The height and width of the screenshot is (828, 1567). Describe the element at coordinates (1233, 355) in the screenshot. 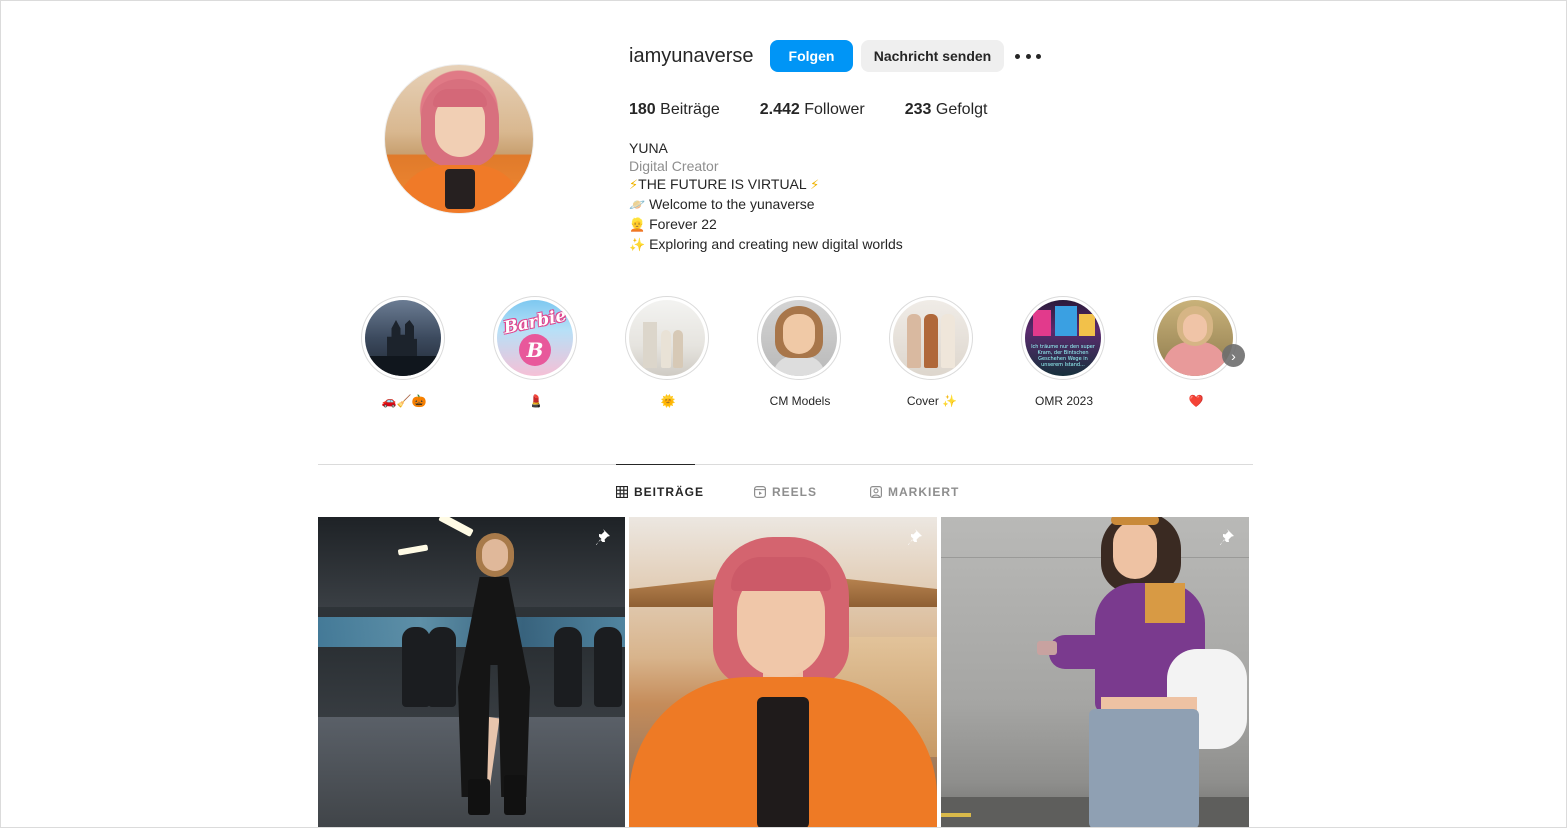

I see `chevron-right-icon: ›` at that location.